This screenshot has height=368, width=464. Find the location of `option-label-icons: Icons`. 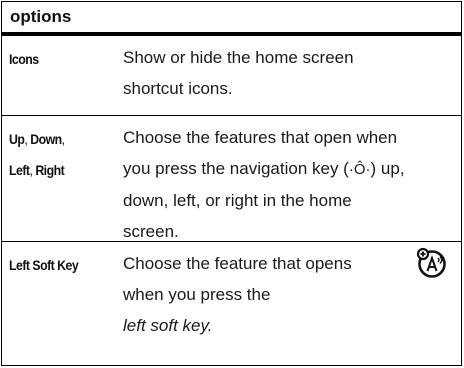

option-label-icons: Icons is located at coordinates (24, 59).